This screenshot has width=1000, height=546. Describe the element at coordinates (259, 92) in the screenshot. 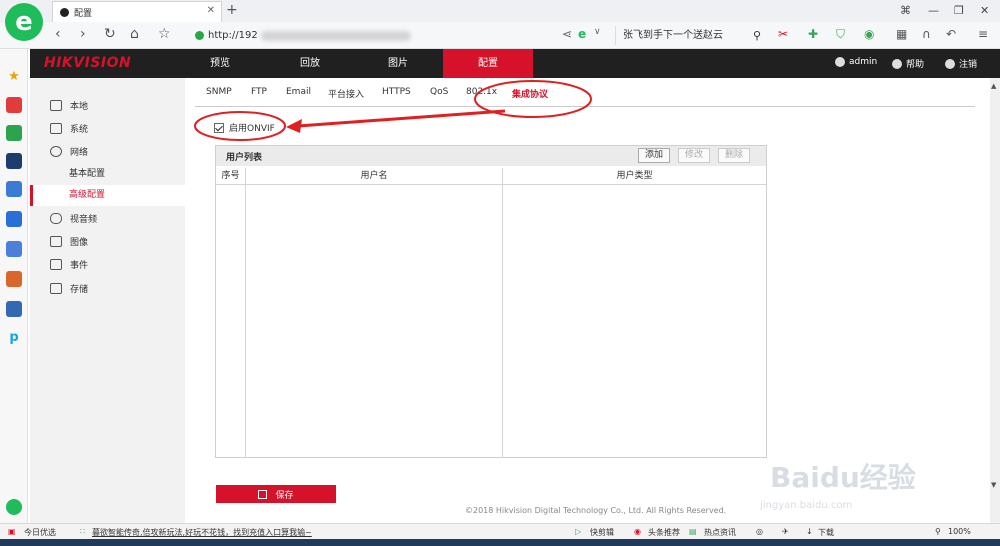

I see `tab-ftp: FTP` at that location.